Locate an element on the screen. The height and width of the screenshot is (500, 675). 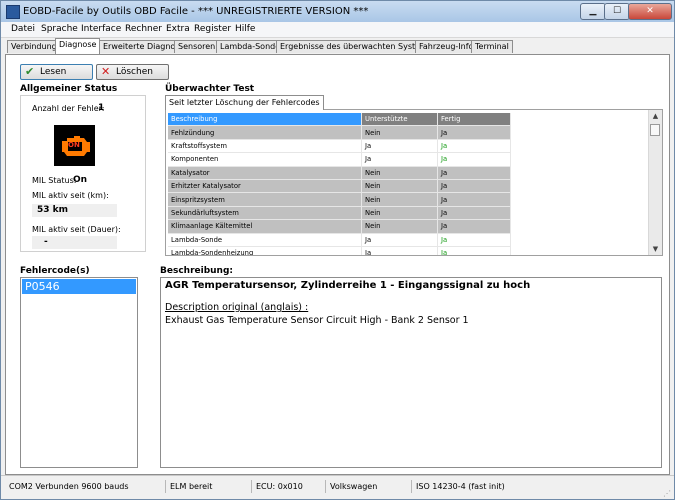
table-header: Beschreibung Unterstützte Fertig is located at coordinates (339, 120).